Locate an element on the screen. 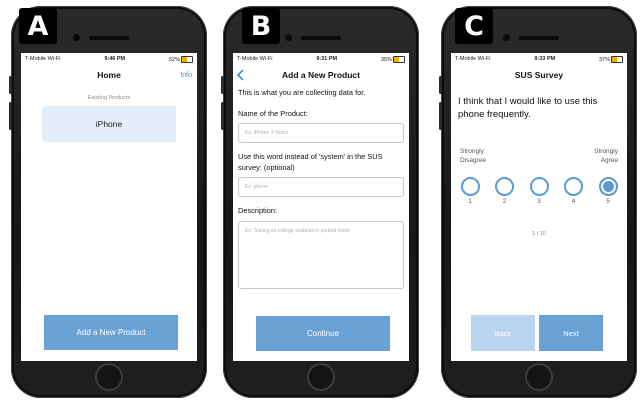 This screenshot has height=402, width=640. status-time: 9:46 PM is located at coordinates (115, 59).